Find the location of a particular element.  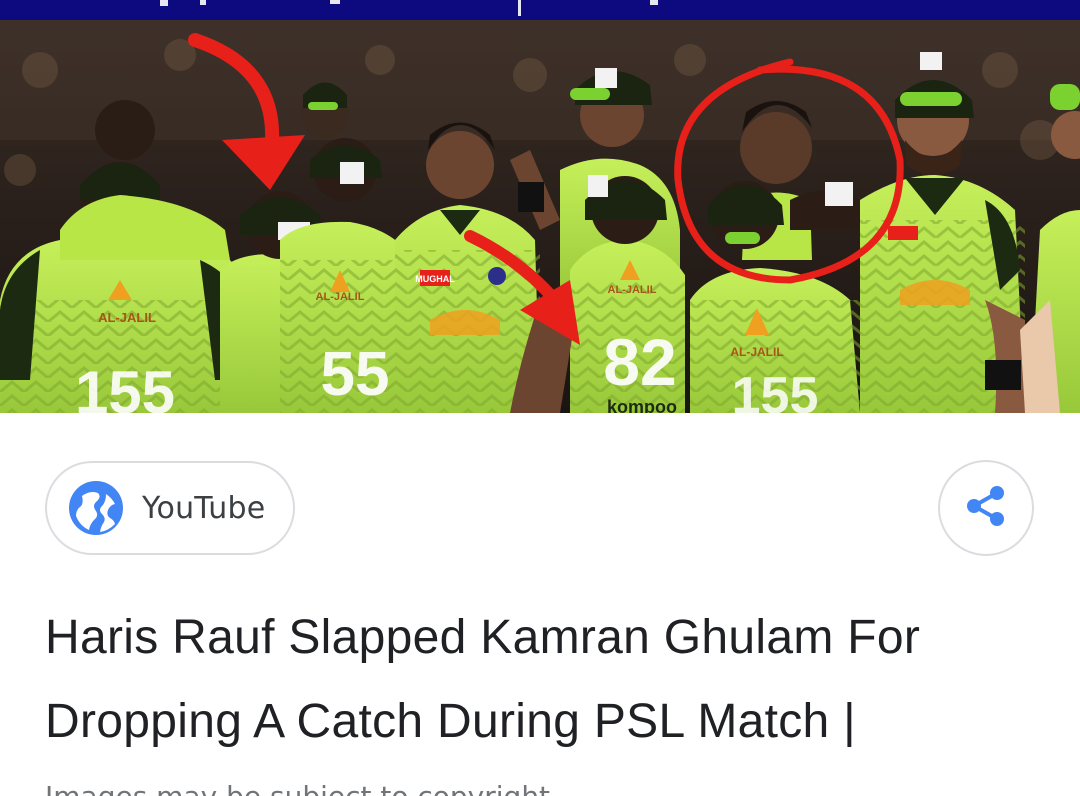

globe-icon is located at coordinates (96, 508).